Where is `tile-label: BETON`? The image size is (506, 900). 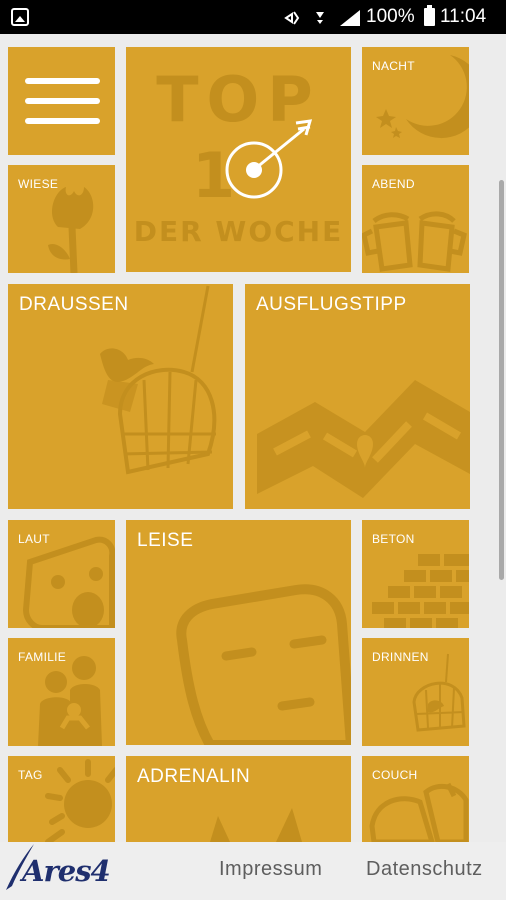
tile-label: BETON is located at coordinates (393, 539).